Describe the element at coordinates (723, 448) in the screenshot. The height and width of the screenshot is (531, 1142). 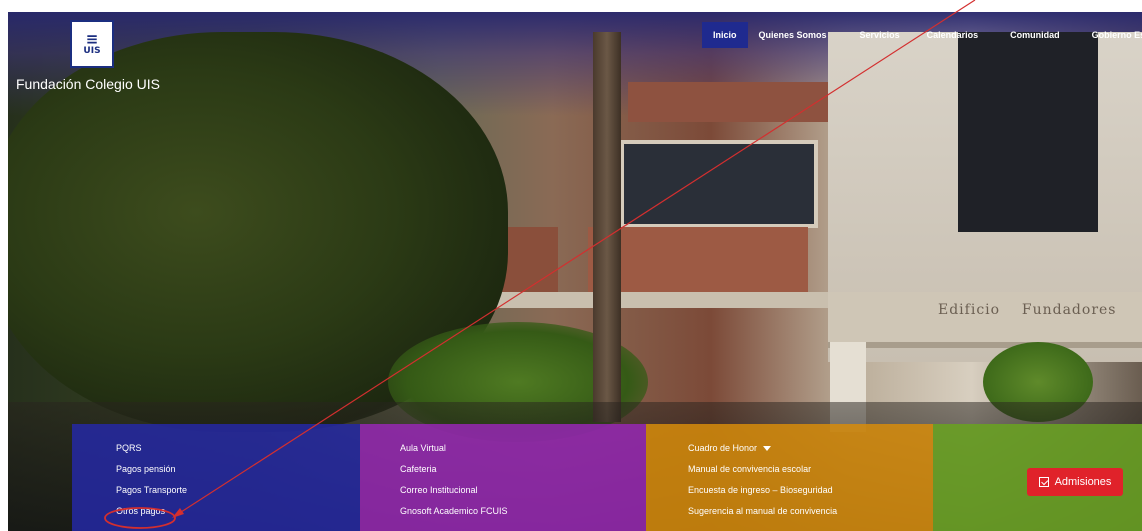
I see `link-cuadro-de-honor-label: Cuadro de Honor` at that location.